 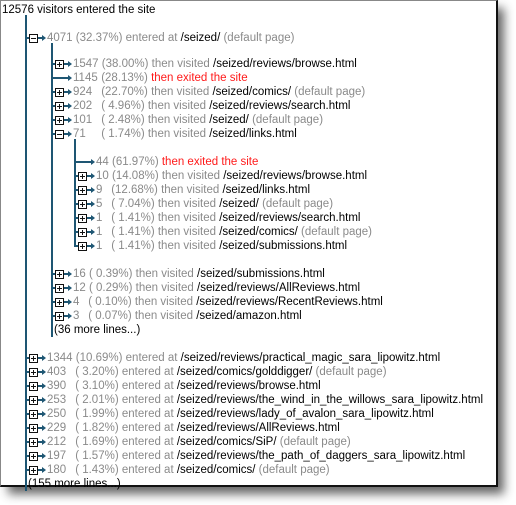 What do you see at coordinates (283, 246) in the screenshot?
I see `page-path: /seized/submissions.html` at bounding box center [283, 246].